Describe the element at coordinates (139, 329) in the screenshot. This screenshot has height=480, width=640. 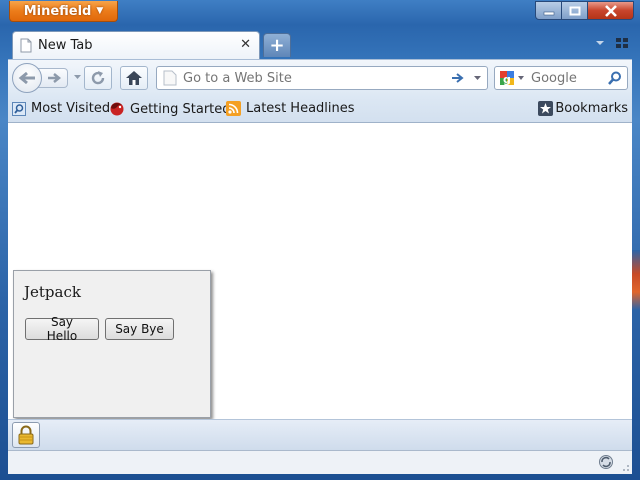
I see `say-bye-button: Say Bye` at that location.